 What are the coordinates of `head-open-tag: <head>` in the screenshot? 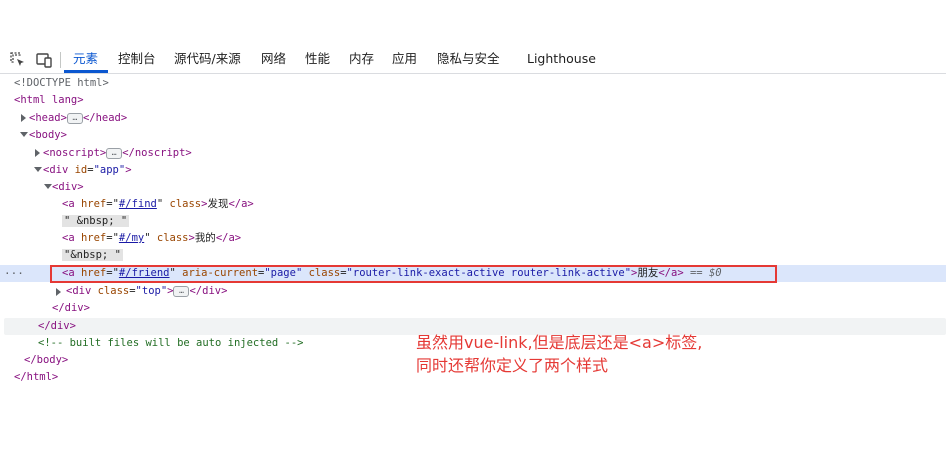 It's located at (48, 118).